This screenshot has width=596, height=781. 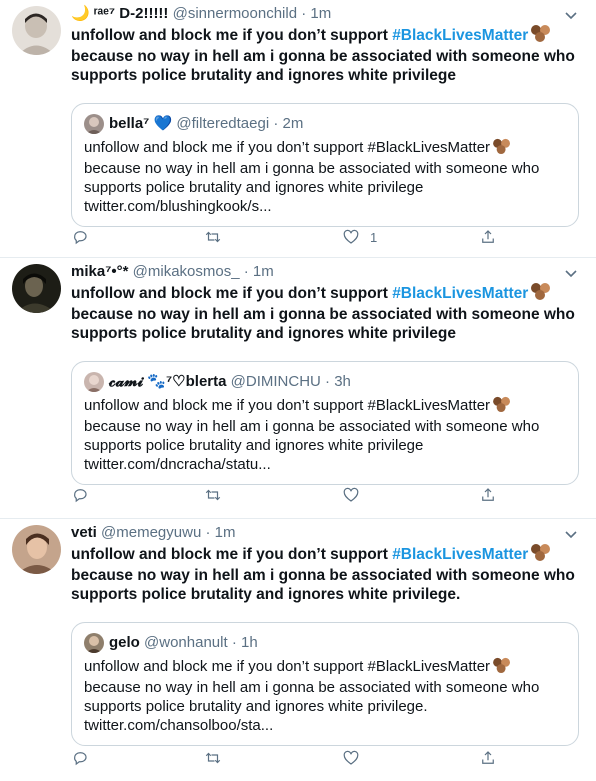 I want to click on like-button: 1, so click(x=359, y=237).